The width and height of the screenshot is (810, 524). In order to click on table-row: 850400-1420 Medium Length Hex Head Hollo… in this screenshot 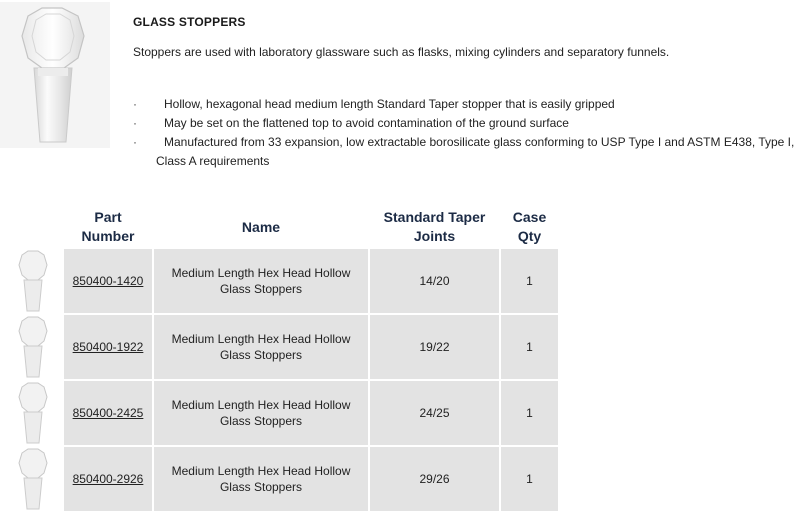, I will do `click(280, 281)`.